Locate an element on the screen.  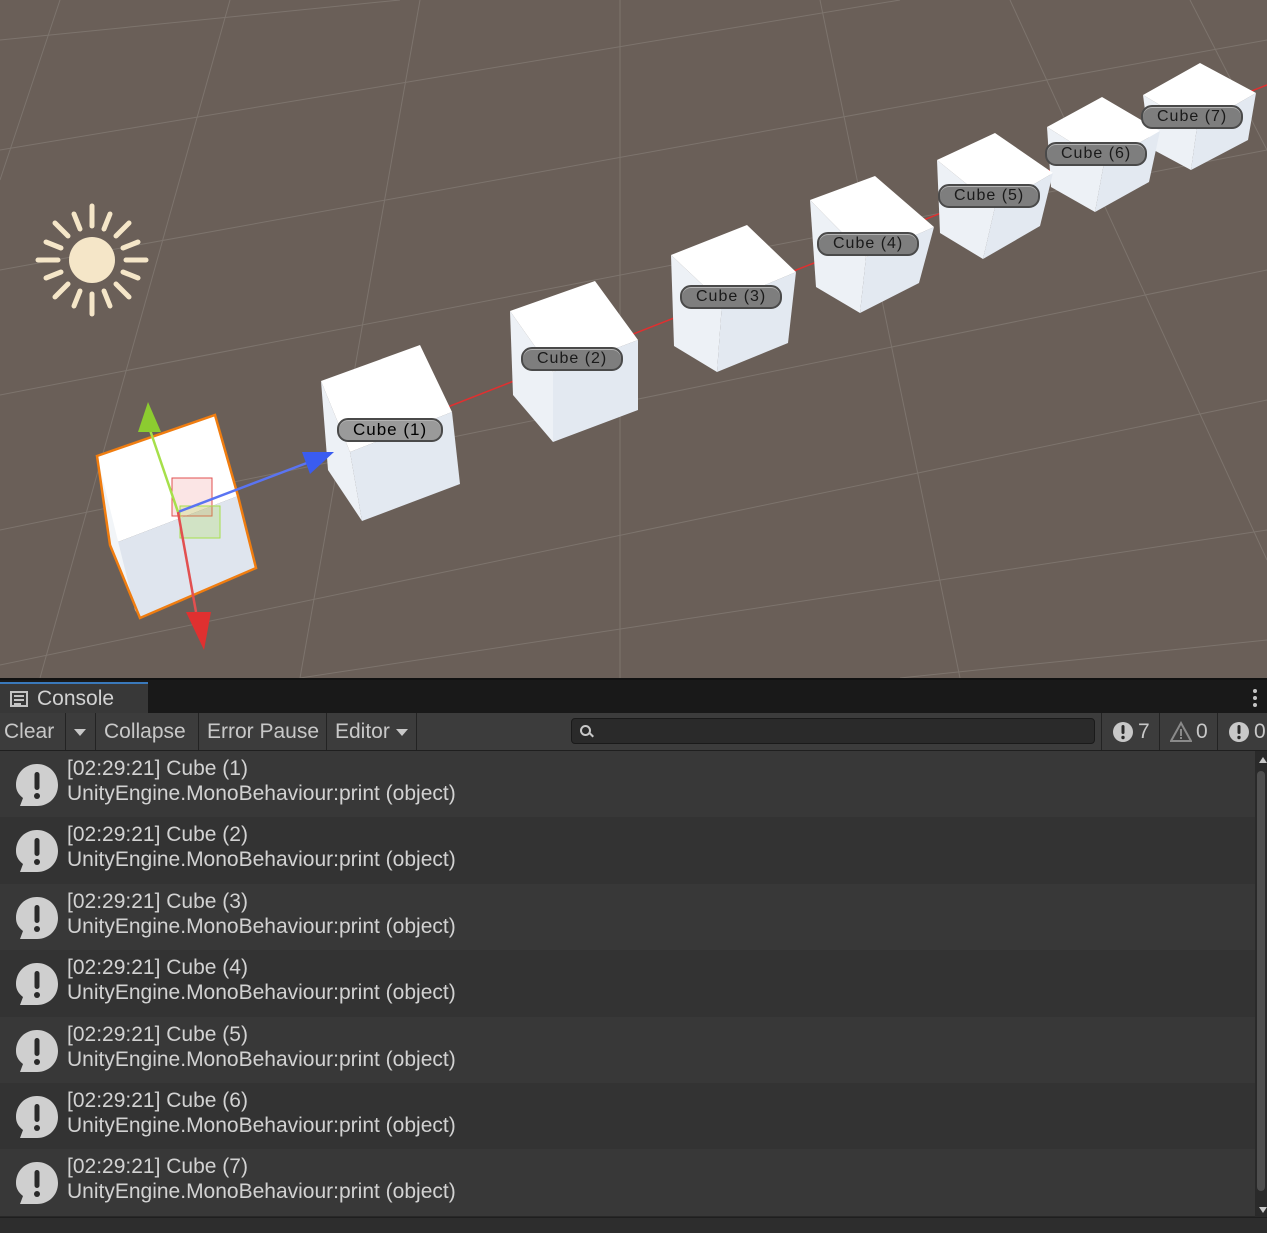
y-axis-arrow-handle is located at coordinates (149, 417).